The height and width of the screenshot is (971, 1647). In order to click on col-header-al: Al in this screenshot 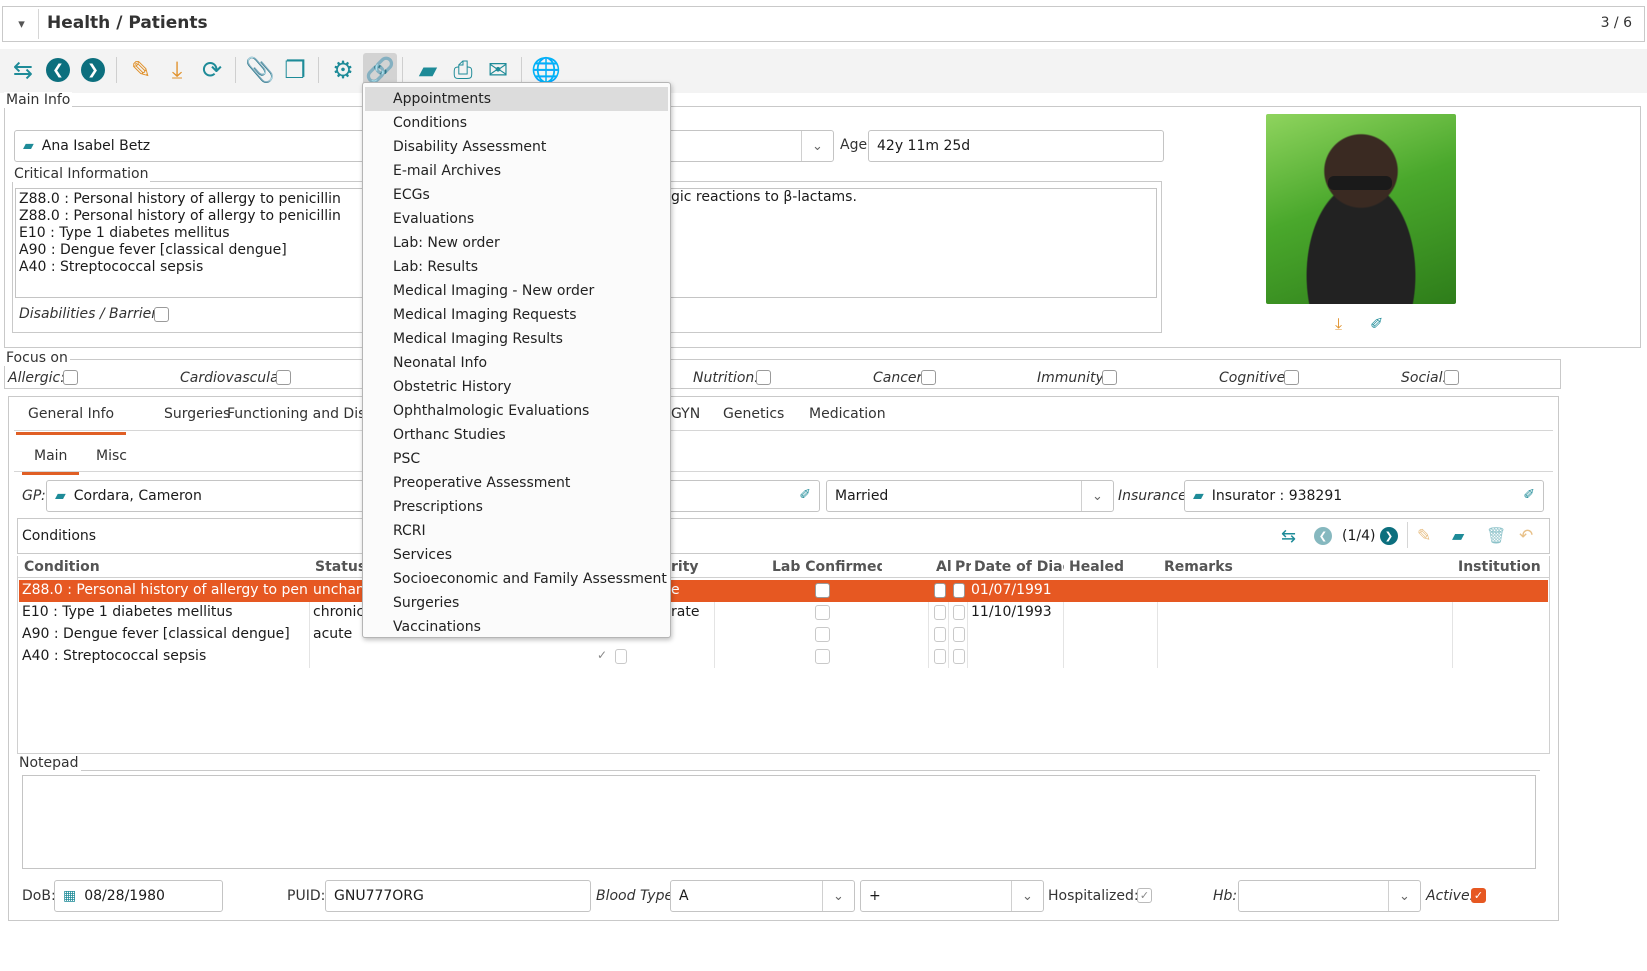, I will do `click(944, 567)`.